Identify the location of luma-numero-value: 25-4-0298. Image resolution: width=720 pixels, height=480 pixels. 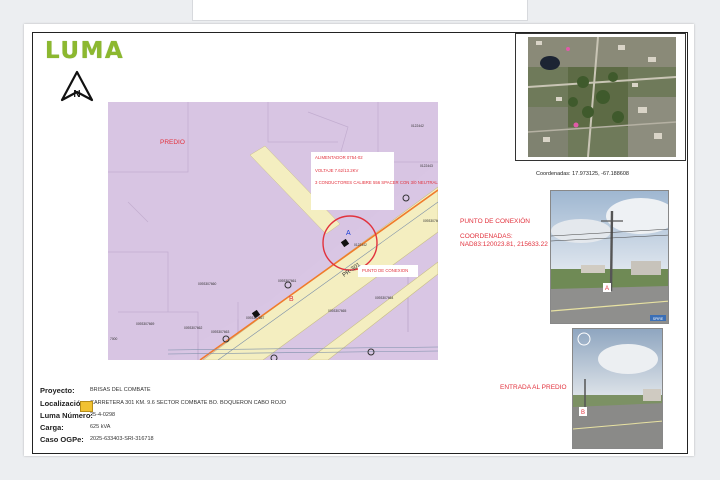
(103, 415).